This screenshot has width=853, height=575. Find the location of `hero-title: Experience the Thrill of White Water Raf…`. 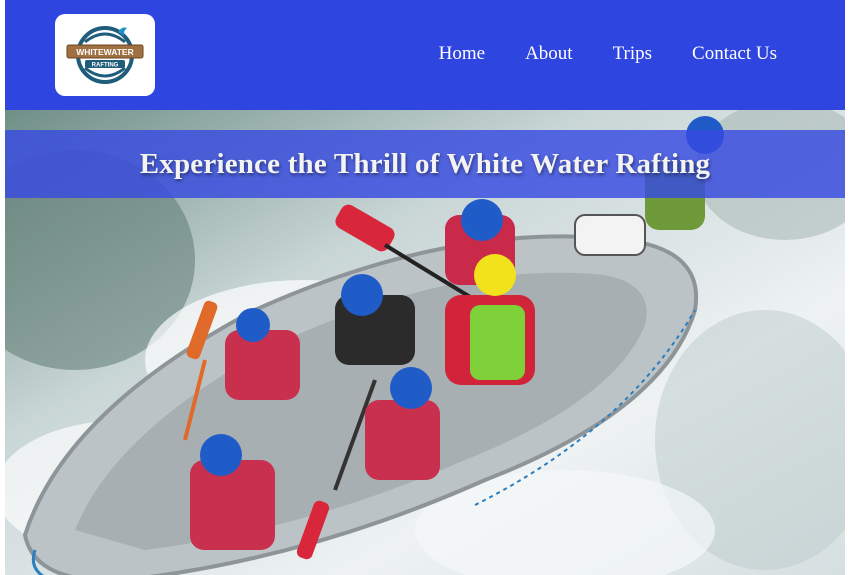

hero-title: Experience the Thrill of White Water Raf… is located at coordinates (425, 163).